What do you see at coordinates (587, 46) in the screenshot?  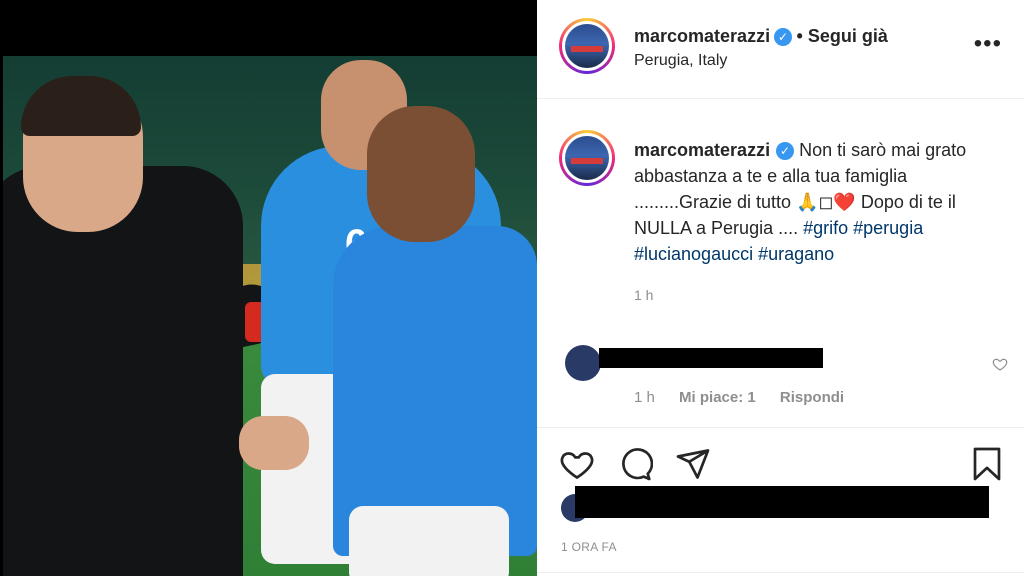 I see `author-avatar` at bounding box center [587, 46].